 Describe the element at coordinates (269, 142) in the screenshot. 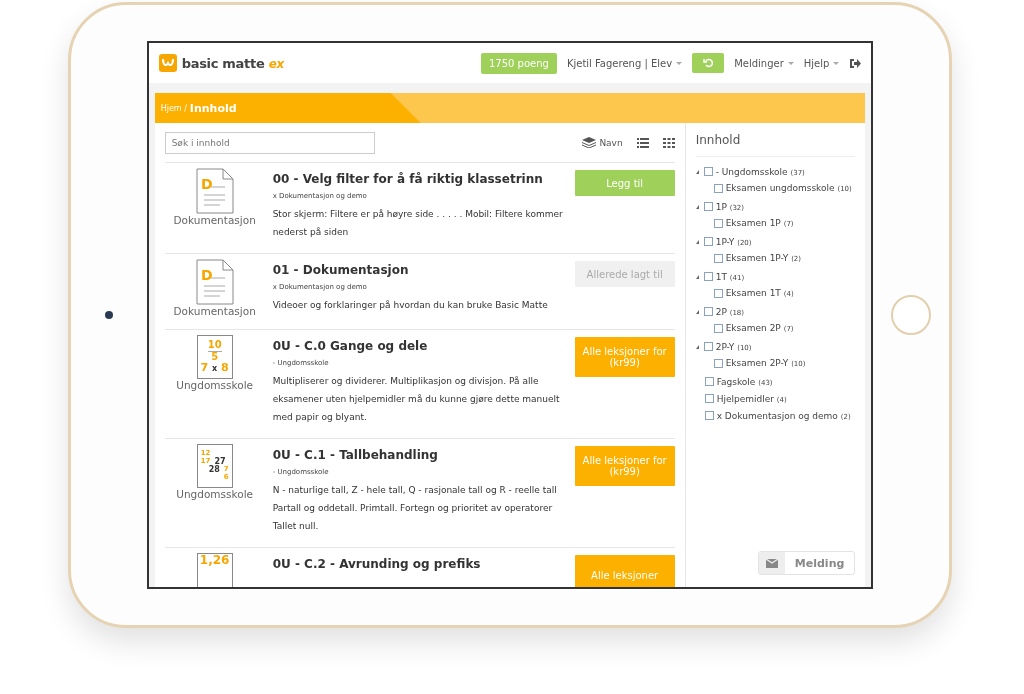

I see `search-field: Søk i innhold` at that location.